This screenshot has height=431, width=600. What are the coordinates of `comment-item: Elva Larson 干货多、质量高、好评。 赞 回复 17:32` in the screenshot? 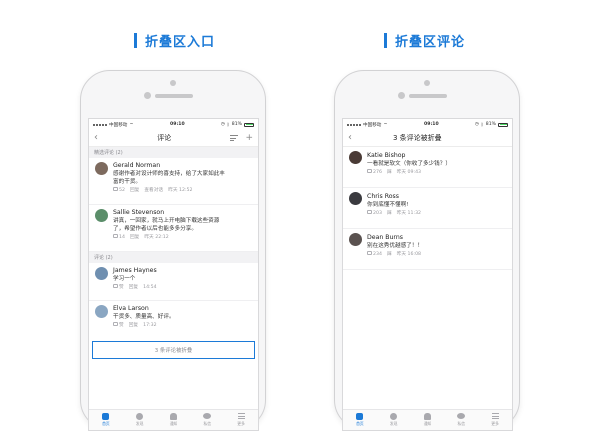 It's located at (173, 320).